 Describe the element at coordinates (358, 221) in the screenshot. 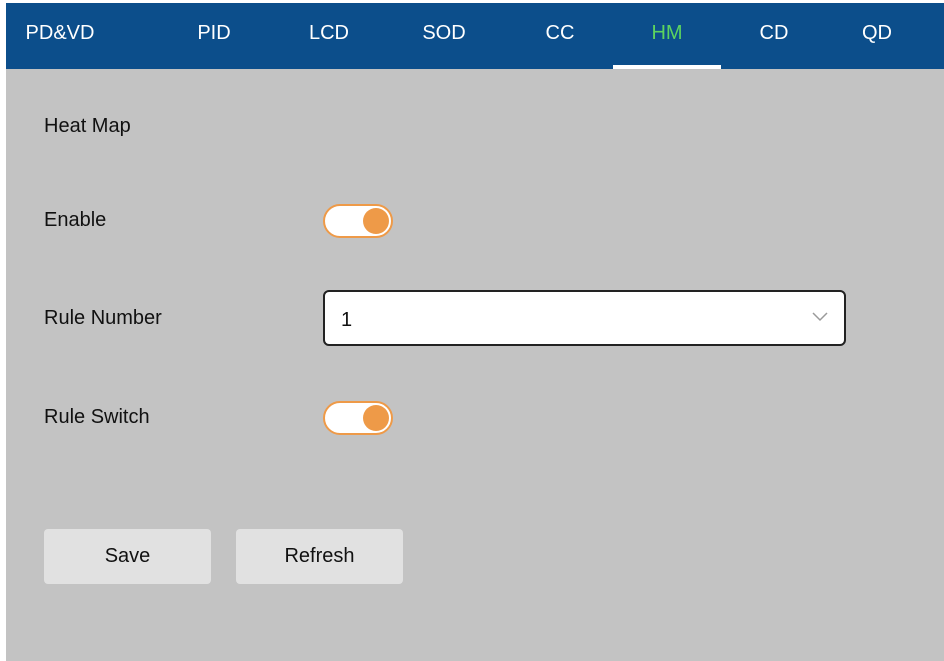

I see `enable-toggle` at that location.